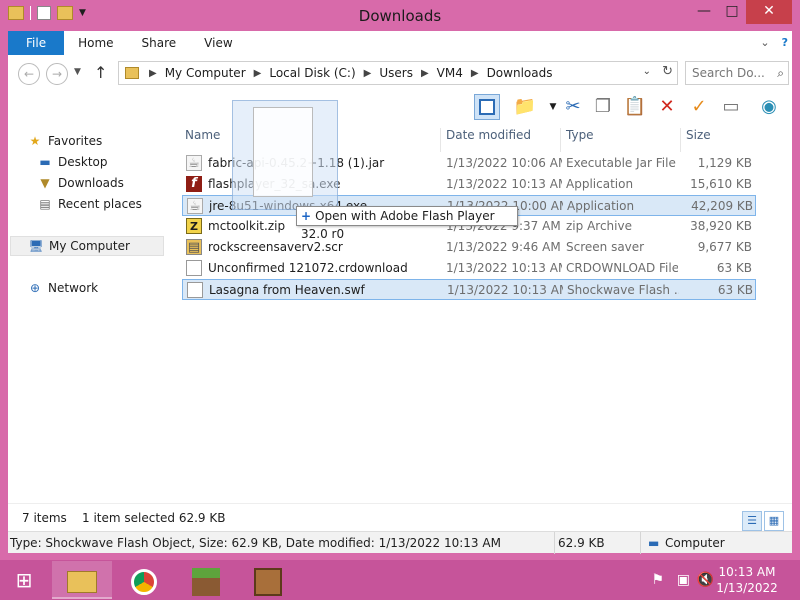 The width and height of the screenshot is (800, 600). I want to click on file-name: Unconfirmed 121072.crdownload, so click(308, 268).